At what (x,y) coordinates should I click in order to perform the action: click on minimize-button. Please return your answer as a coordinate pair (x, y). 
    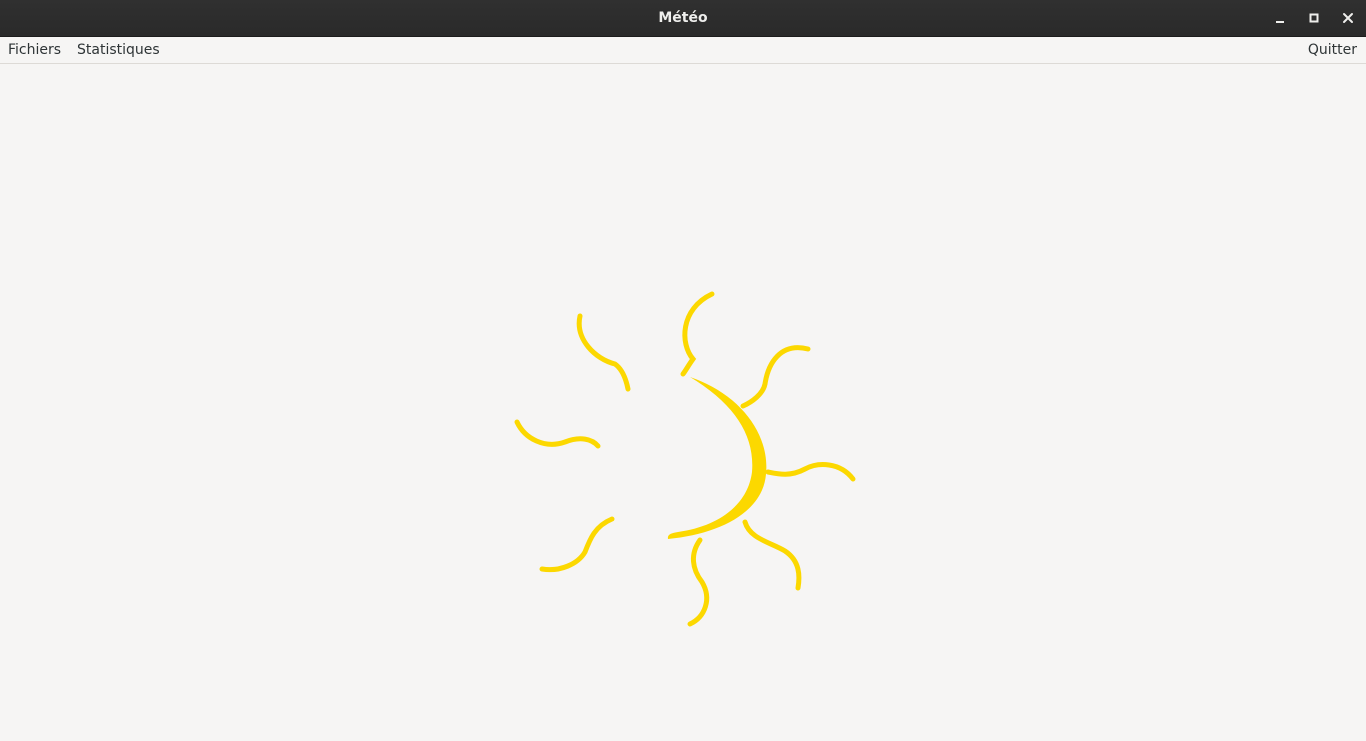
    Looking at the image, I should click on (1280, 18).